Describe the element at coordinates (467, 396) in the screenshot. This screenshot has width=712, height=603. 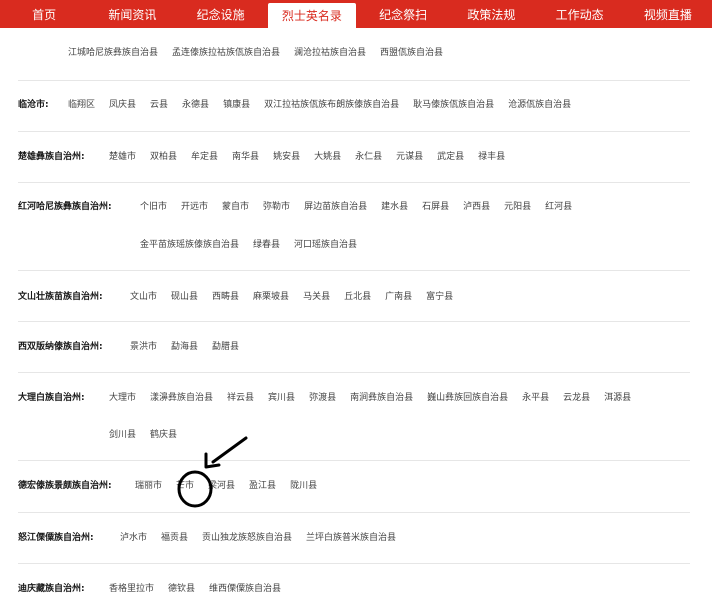
I see `county-link: 巍山彝族回族自治县` at that location.